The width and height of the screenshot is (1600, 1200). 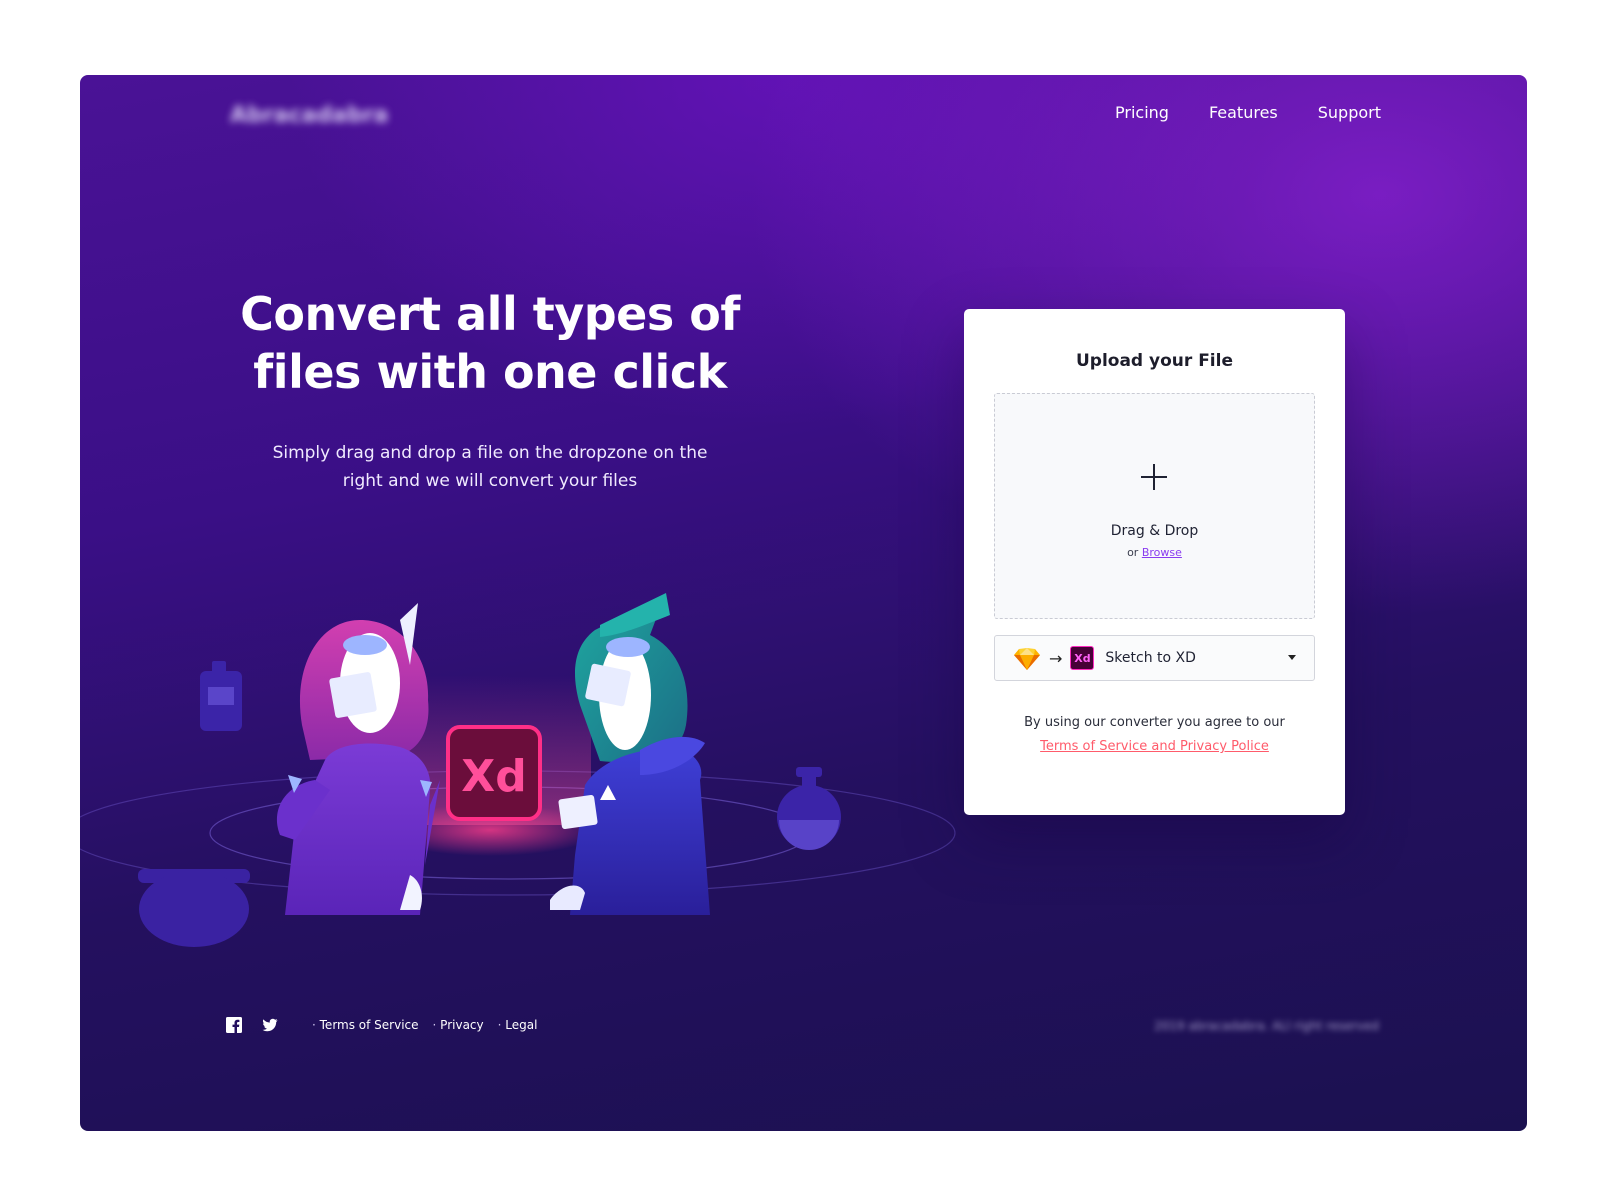 I want to click on footer: Terms of Service Privacy Legal, so click(x=381, y=1025).